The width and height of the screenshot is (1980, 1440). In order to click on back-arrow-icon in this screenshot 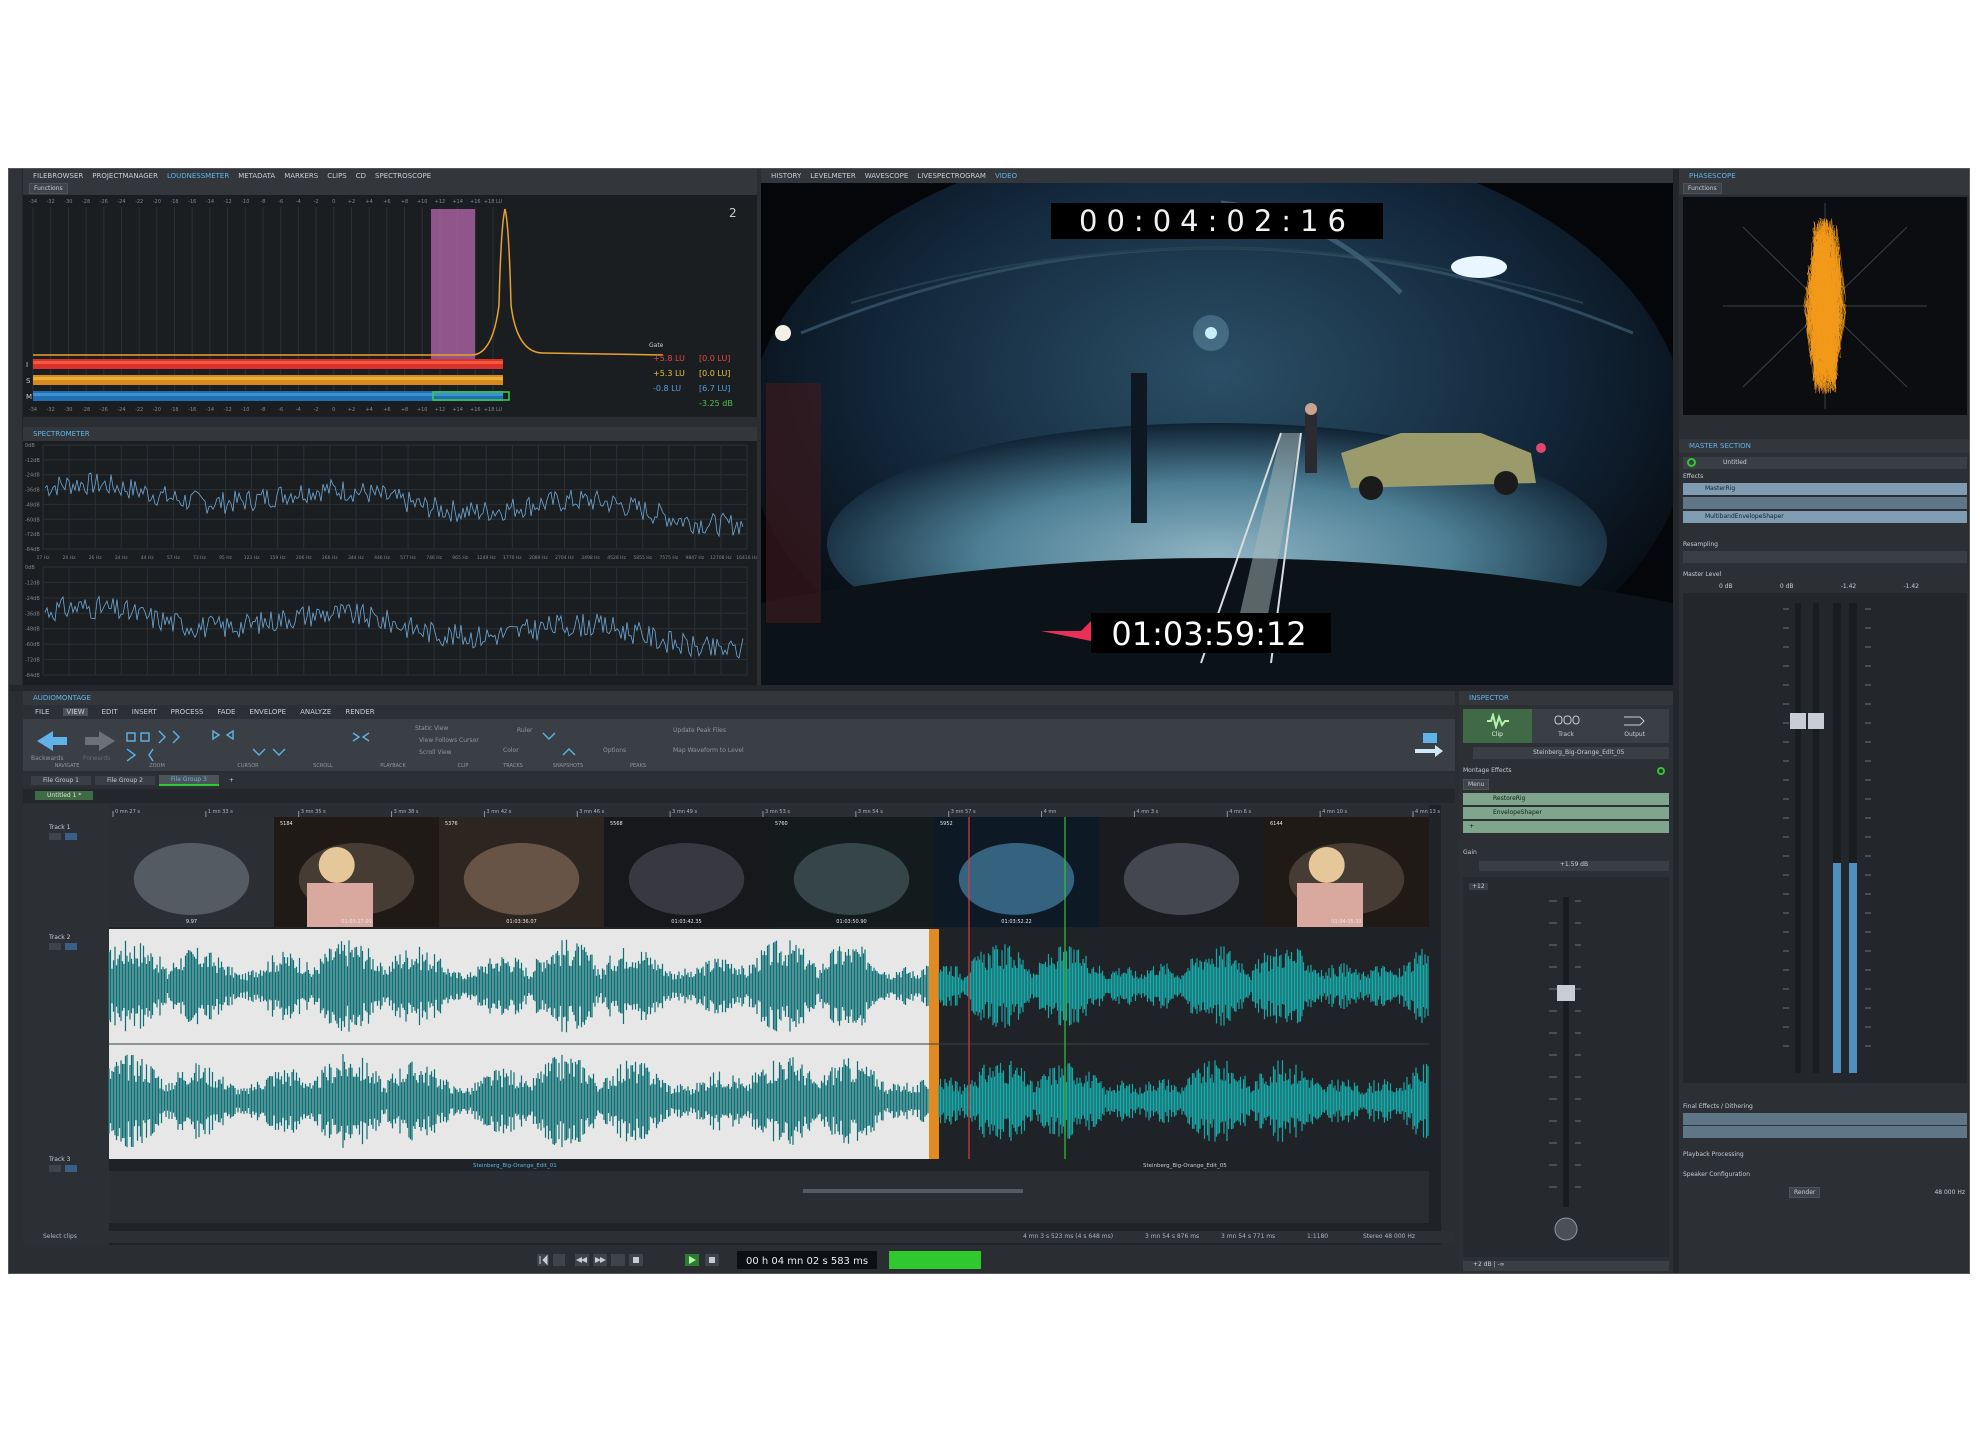, I will do `click(52, 741)`.